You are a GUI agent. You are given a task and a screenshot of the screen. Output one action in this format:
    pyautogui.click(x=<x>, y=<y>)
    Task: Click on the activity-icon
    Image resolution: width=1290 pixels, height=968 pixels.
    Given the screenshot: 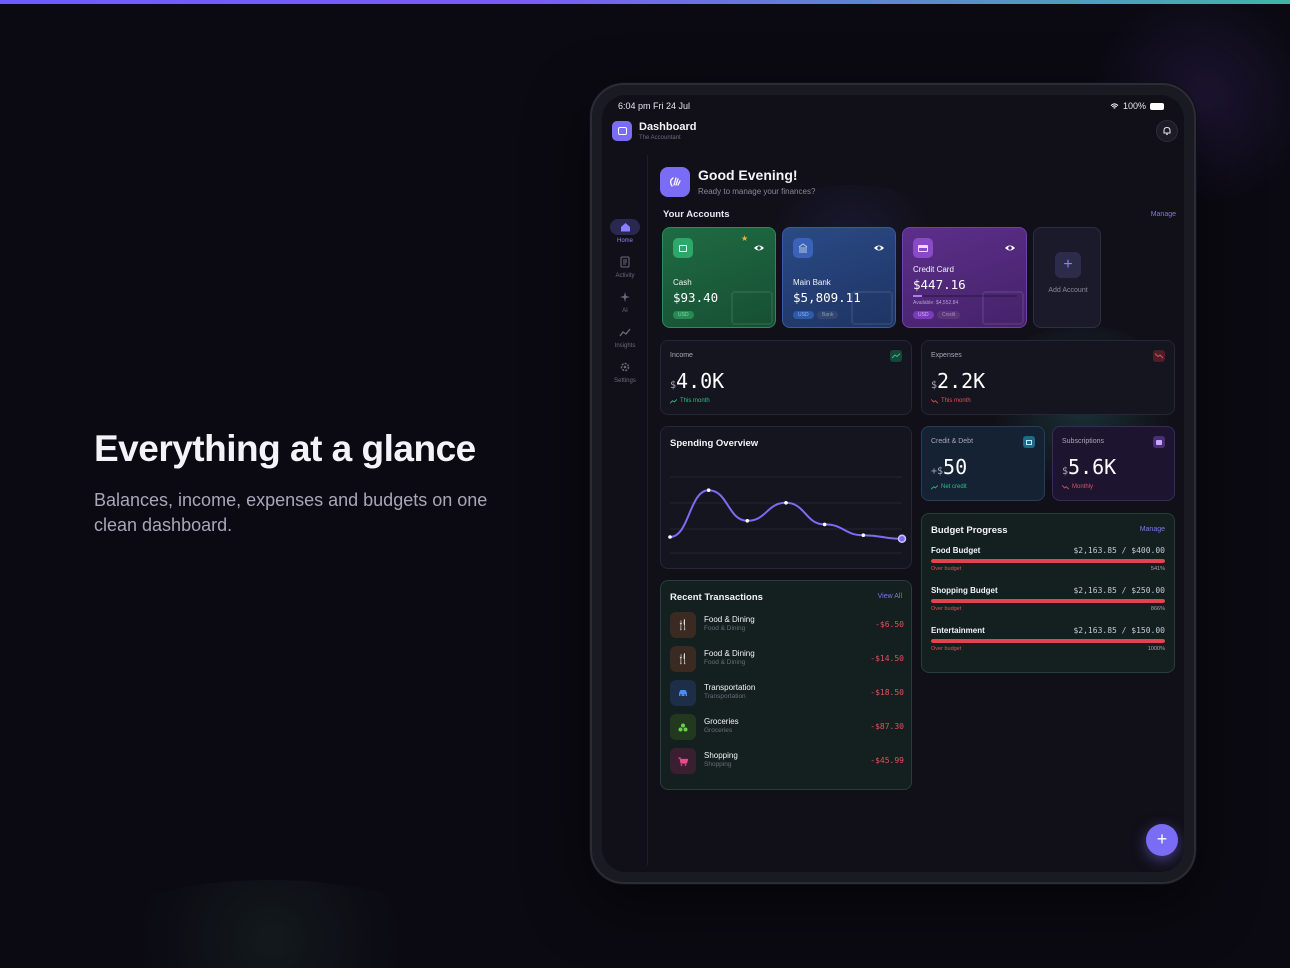 What is the action you would take?
    pyautogui.click(x=625, y=262)
    